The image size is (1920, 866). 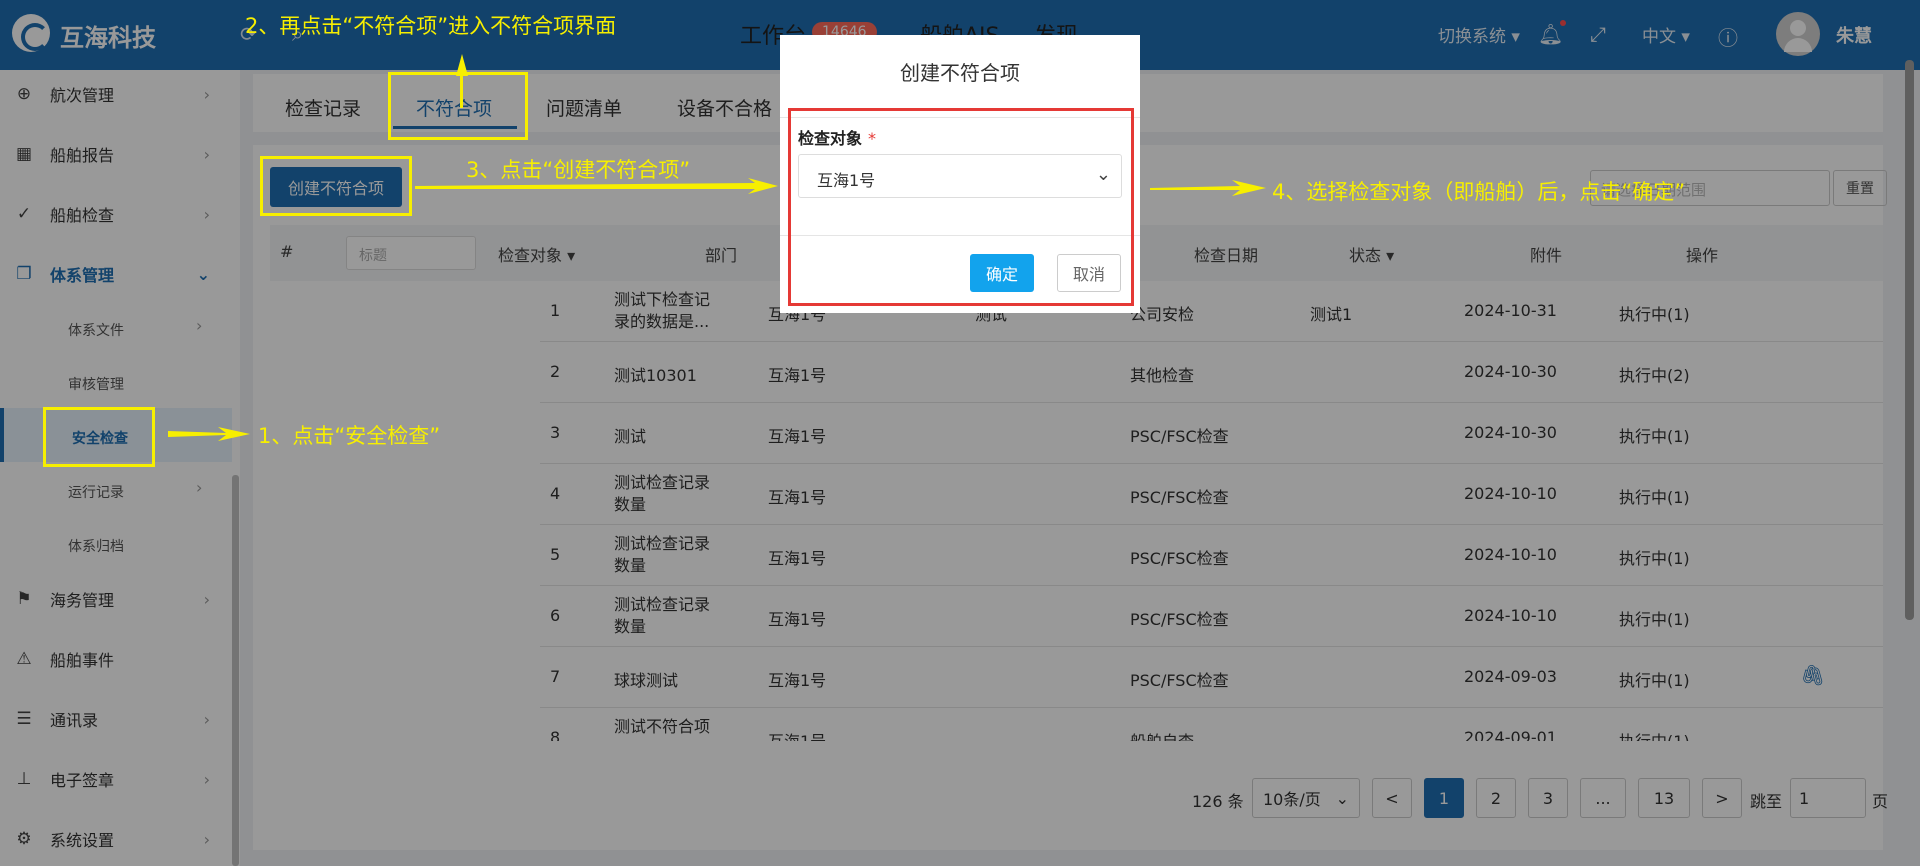 I want to click on annotation-step4: 4、选择检查对象（即船舶）后，点击“确定”, so click(x=1479, y=192).